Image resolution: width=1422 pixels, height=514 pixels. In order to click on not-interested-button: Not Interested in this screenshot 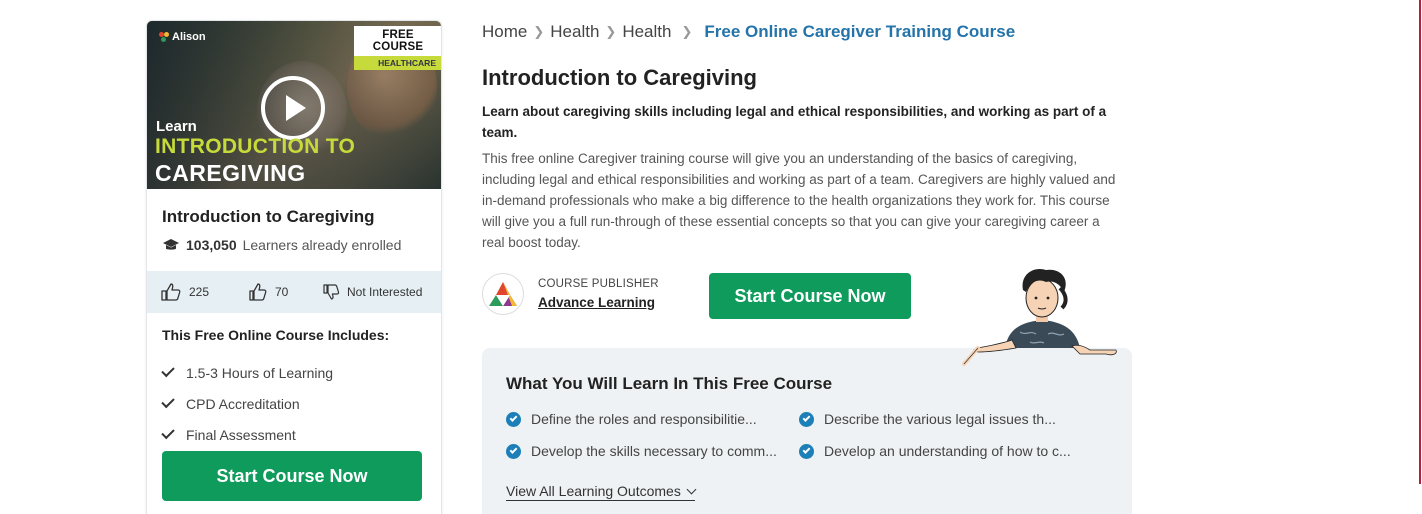, I will do `click(372, 292)`.